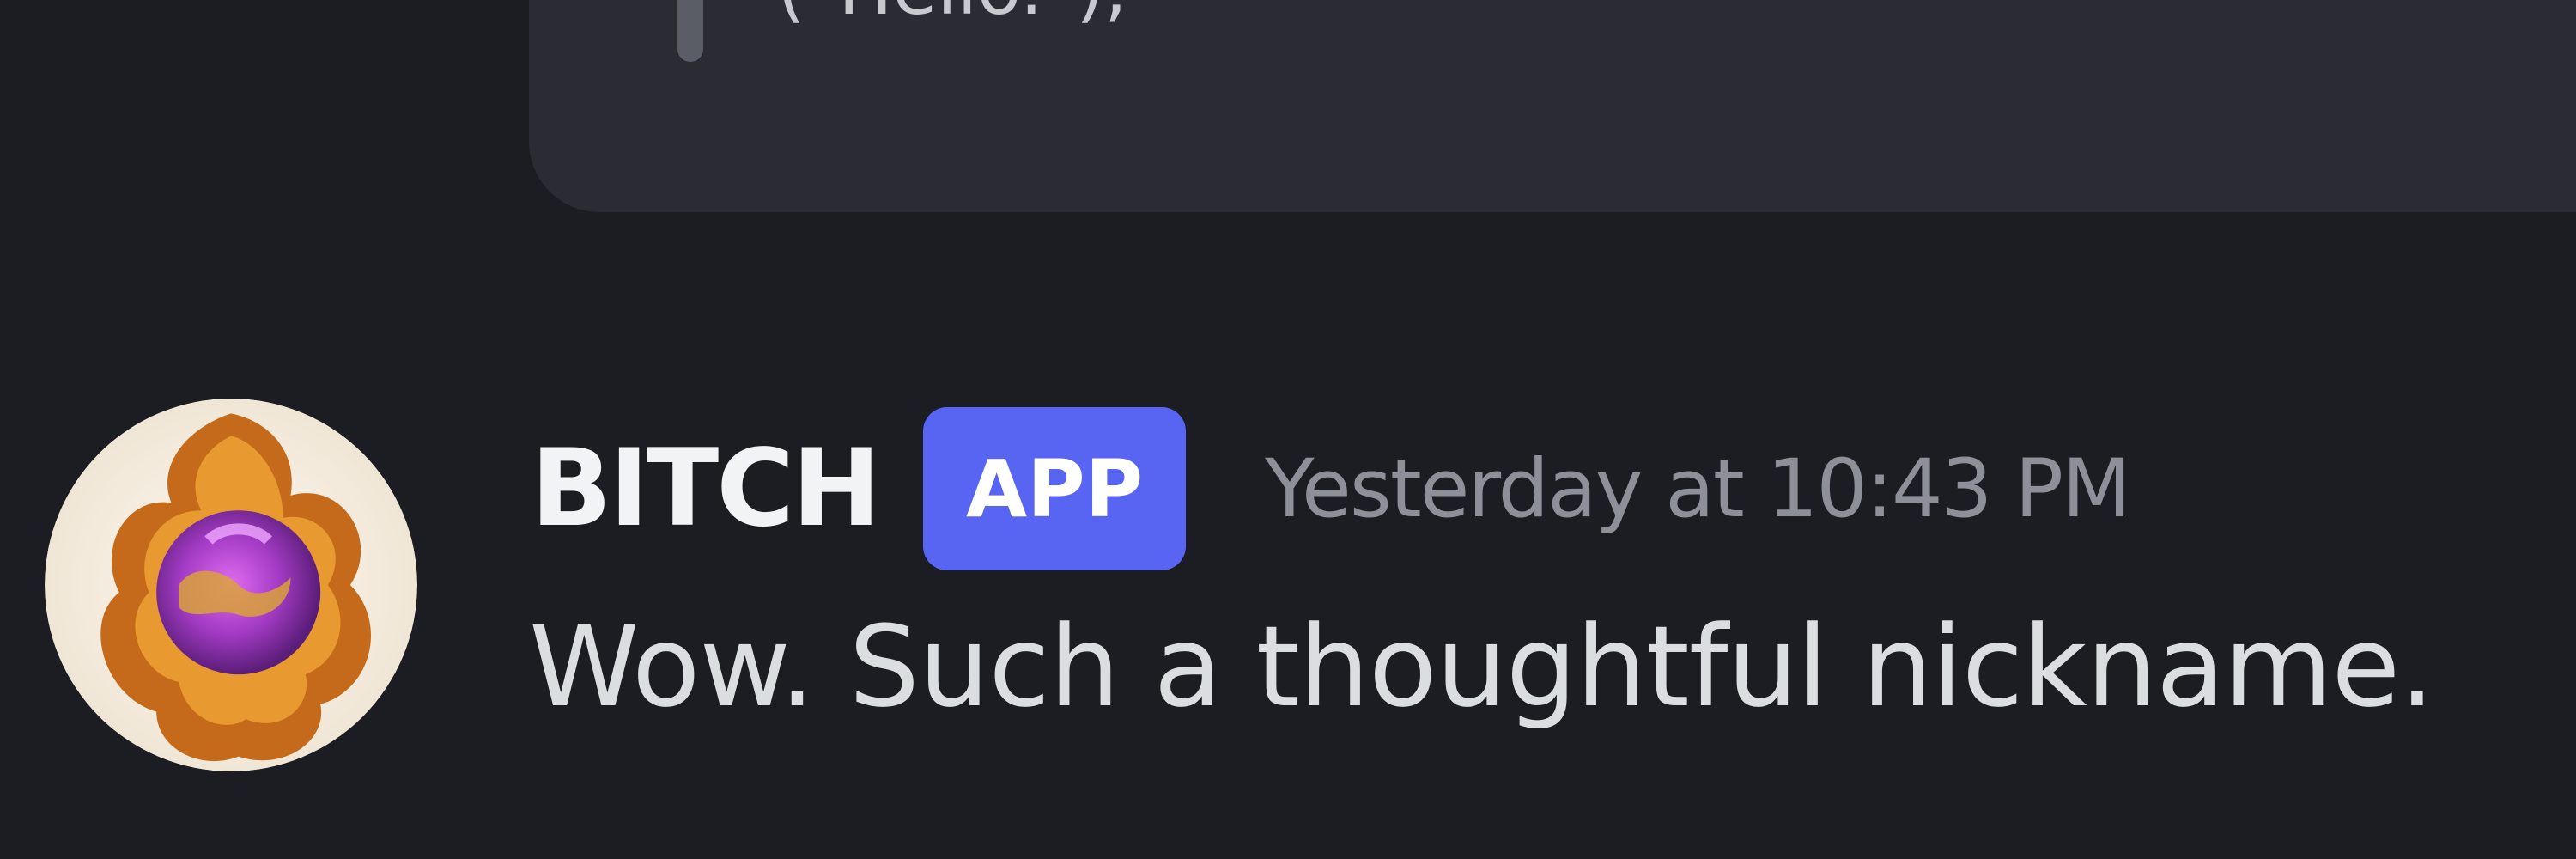 The width and height of the screenshot is (2576, 859). What do you see at coordinates (952, 15) in the screenshot?
I see `code-block-text: ("Hello.");` at bounding box center [952, 15].